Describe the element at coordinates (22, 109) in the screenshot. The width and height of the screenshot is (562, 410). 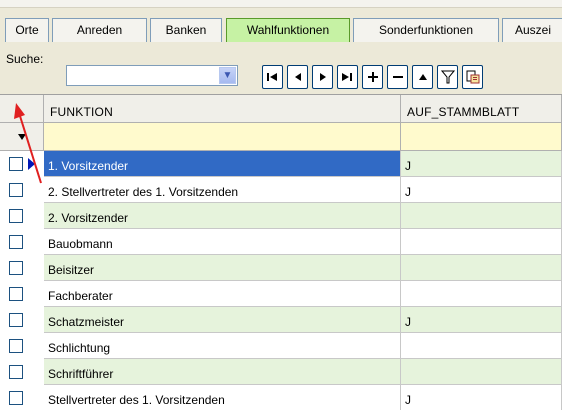
I see `row-selector-header` at that location.